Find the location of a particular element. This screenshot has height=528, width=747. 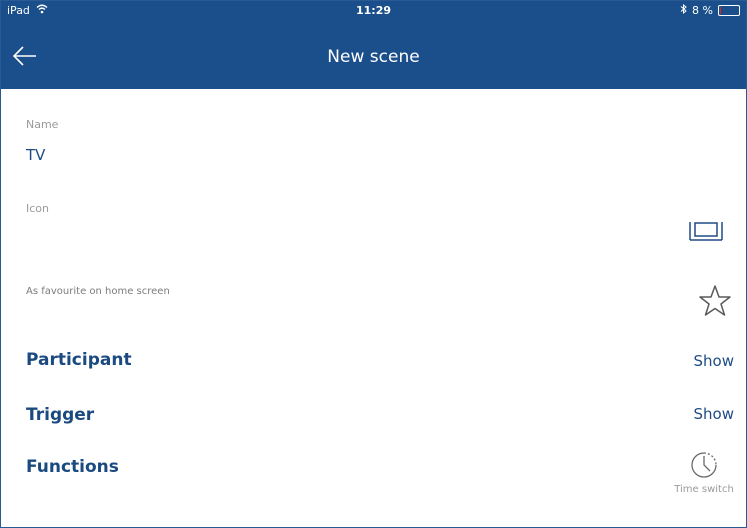

functions-section-title: Functions is located at coordinates (72, 467).